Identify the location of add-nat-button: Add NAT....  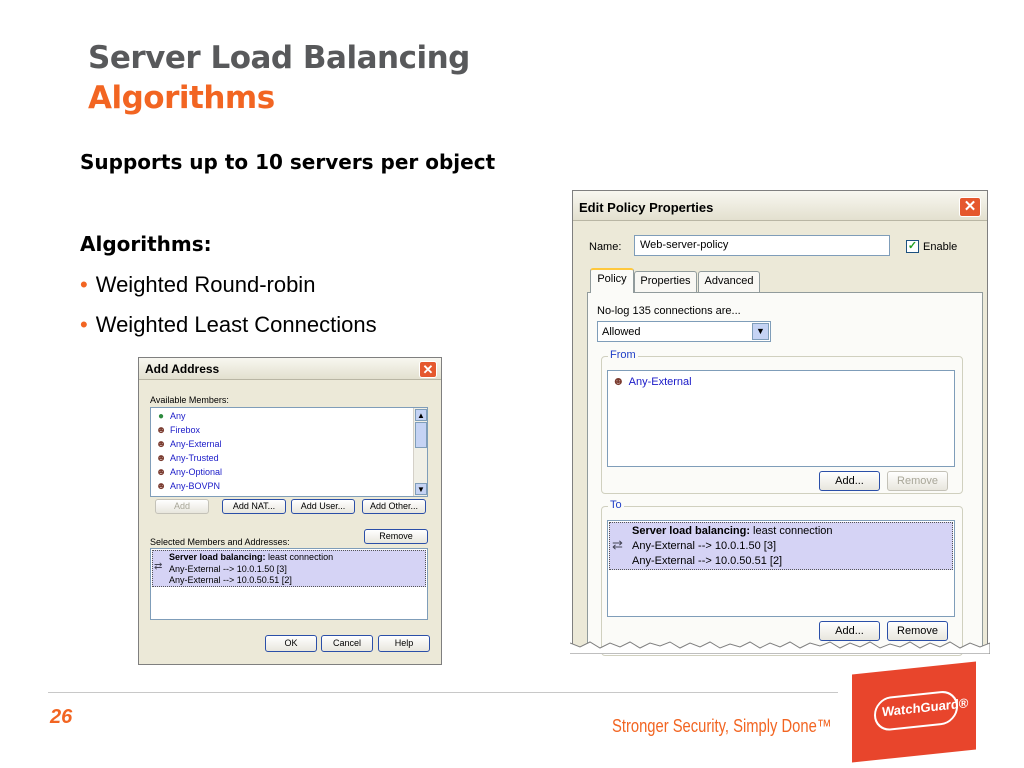
(254, 506).